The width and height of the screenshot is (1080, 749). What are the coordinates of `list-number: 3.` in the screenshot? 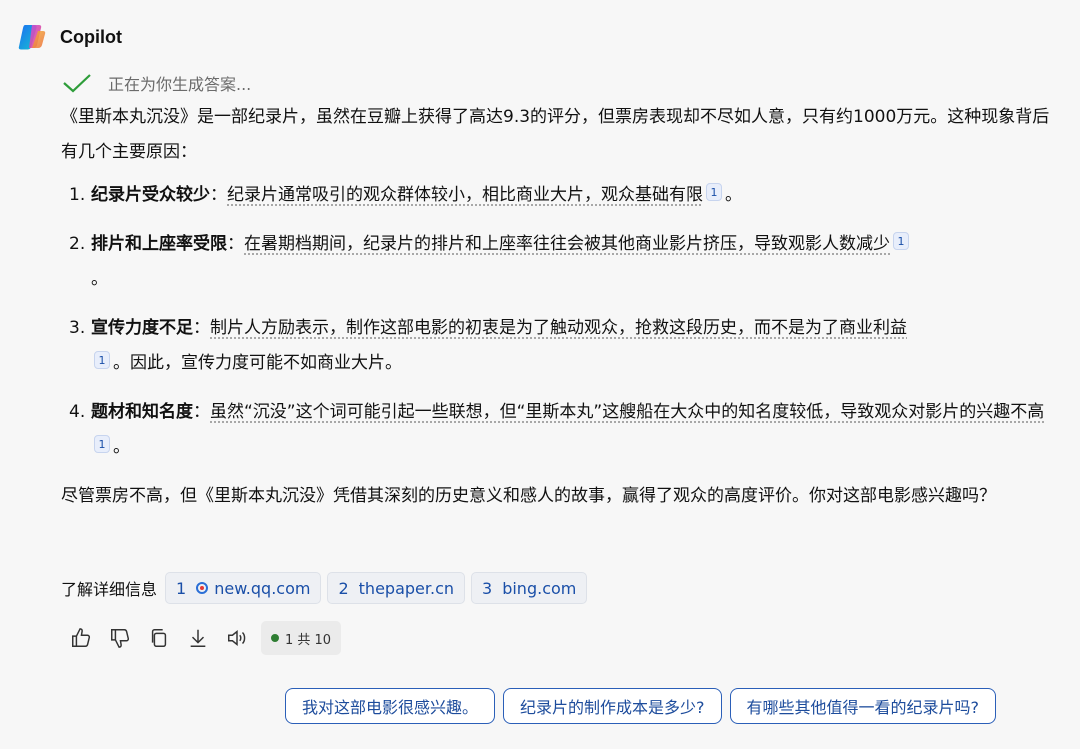 It's located at (77, 328).